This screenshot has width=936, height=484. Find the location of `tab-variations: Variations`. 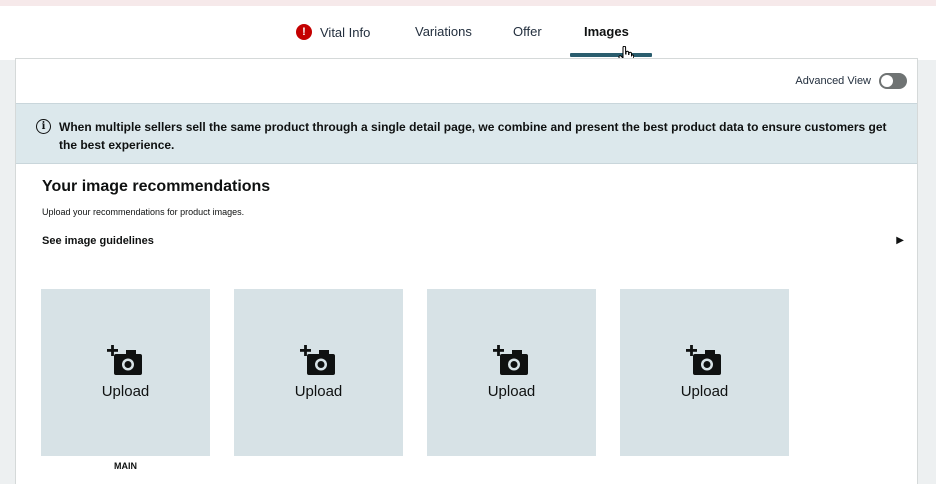

tab-variations: Variations is located at coordinates (443, 31).